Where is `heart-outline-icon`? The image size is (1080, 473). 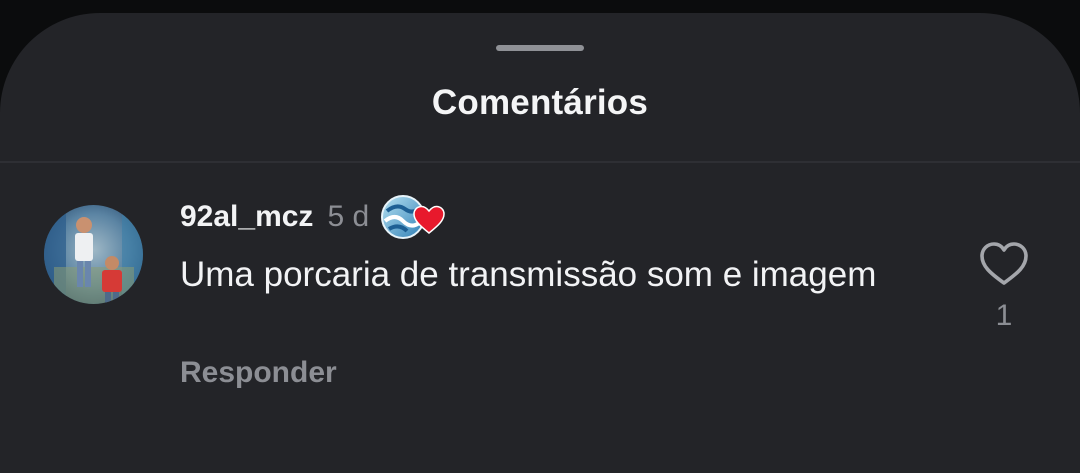 heart-outline-icon is located at coordinates (1004, 264).